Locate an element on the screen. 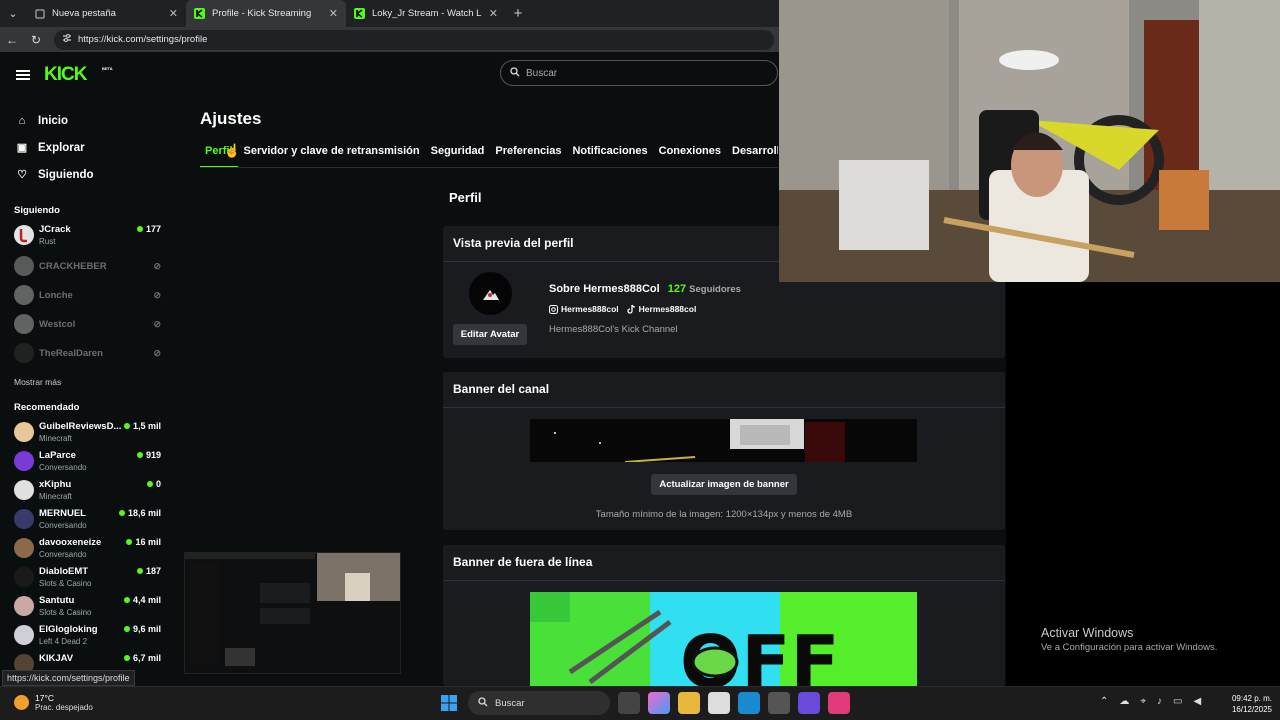 Image resolution: width=1280 pixels, height=720 pixels. windows-start-icon is located at coordinates (449, 703).